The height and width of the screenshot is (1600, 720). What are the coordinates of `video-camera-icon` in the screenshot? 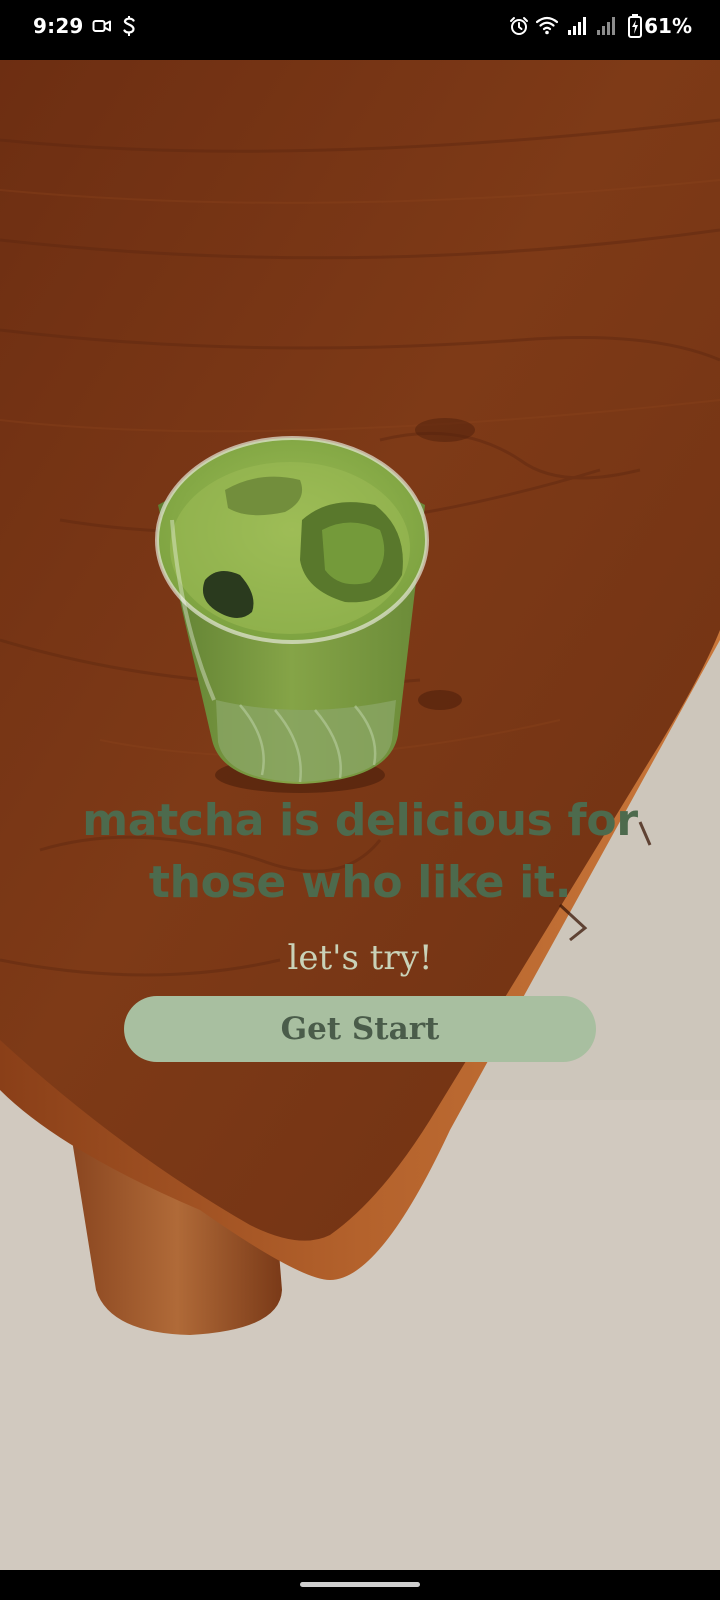 It's located at (102, 28).